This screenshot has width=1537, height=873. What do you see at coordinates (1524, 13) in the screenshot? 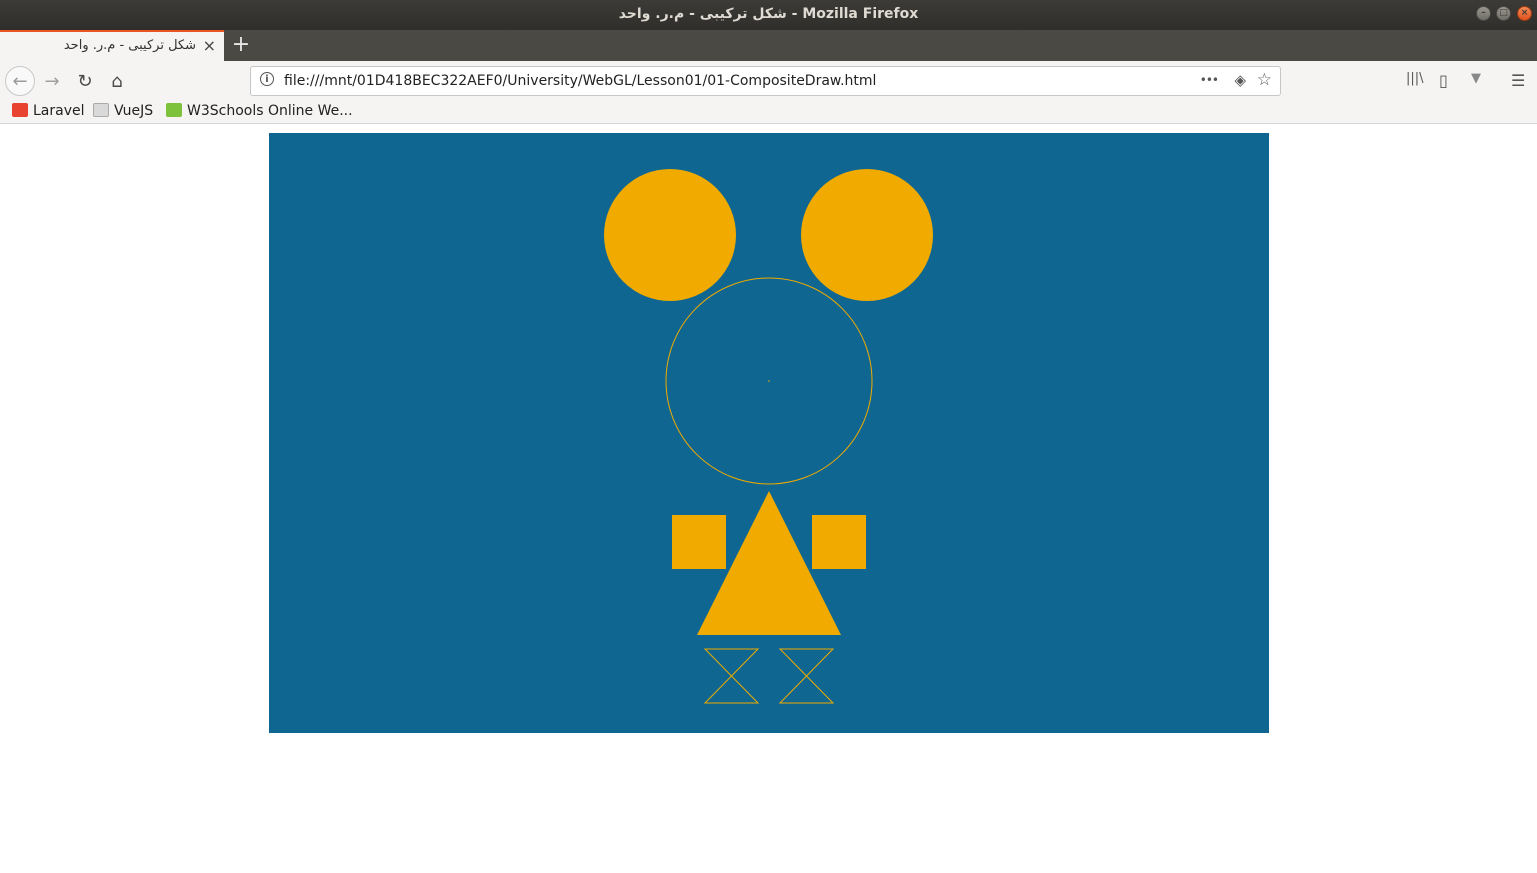
I see `close-window-button: ×` at bounding box center [1524, 13].